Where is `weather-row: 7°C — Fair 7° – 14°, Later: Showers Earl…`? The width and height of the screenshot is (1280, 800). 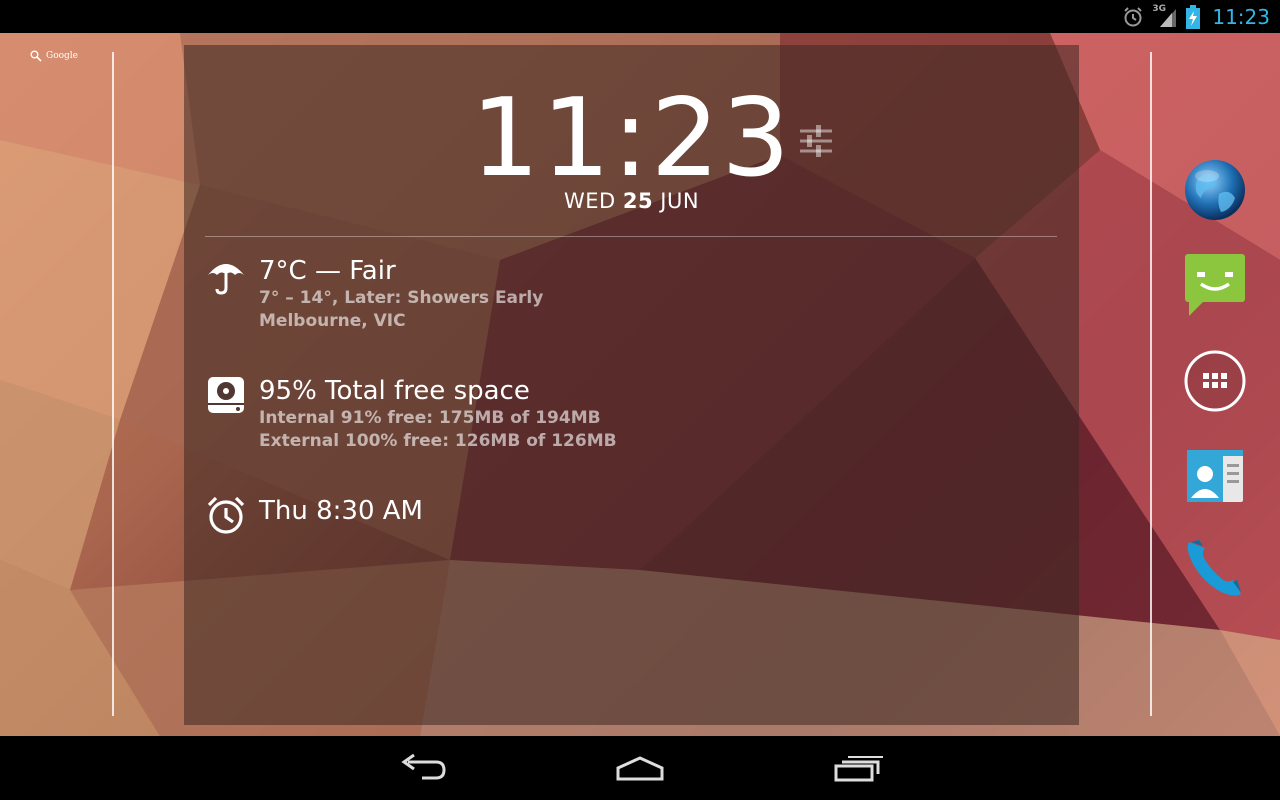
weather-row: 7°C — Fair 7° – 14°, Later: Showers Earl… is located at coordinates (374, 294).